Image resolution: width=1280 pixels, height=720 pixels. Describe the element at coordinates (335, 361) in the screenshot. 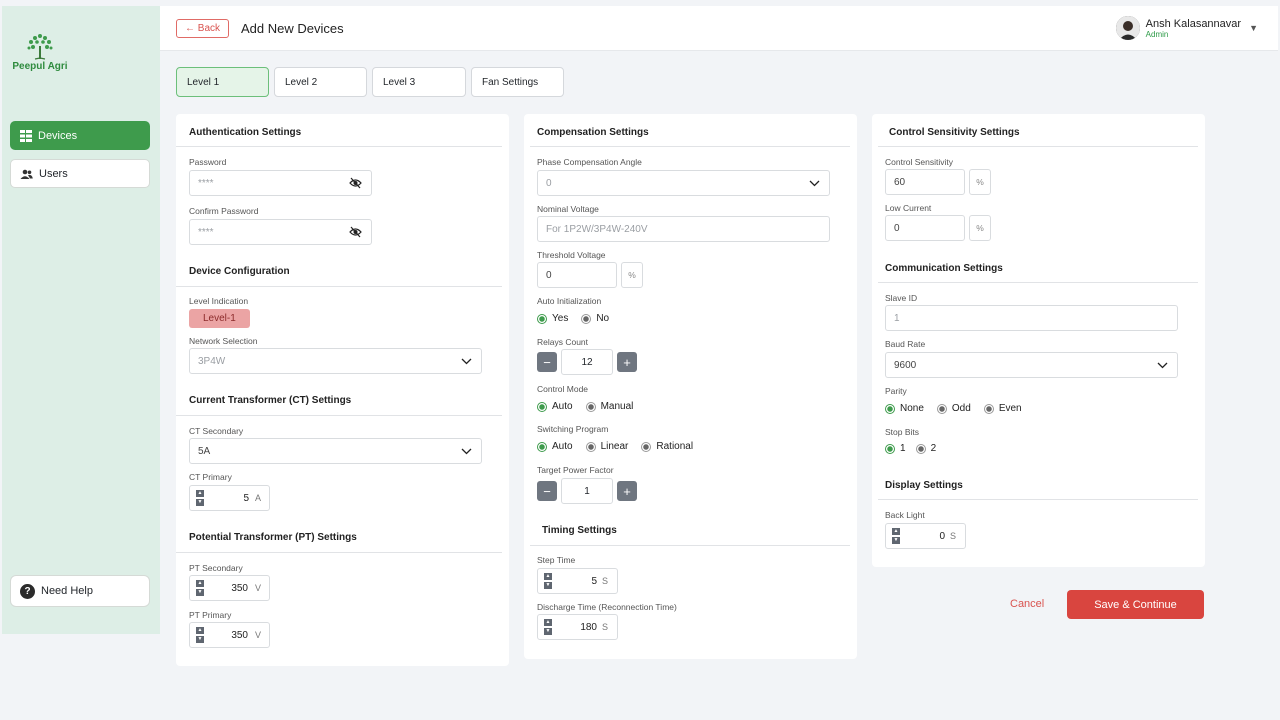

I see `network-selection-dropdown: 3P4W` at that location.